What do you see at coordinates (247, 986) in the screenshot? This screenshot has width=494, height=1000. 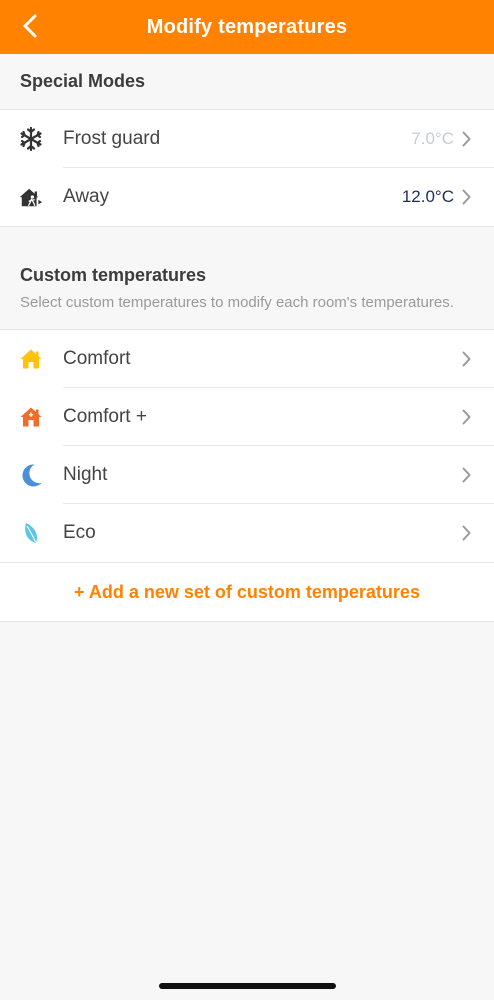 I see `home-indicator` at bounding box center [247, 986].